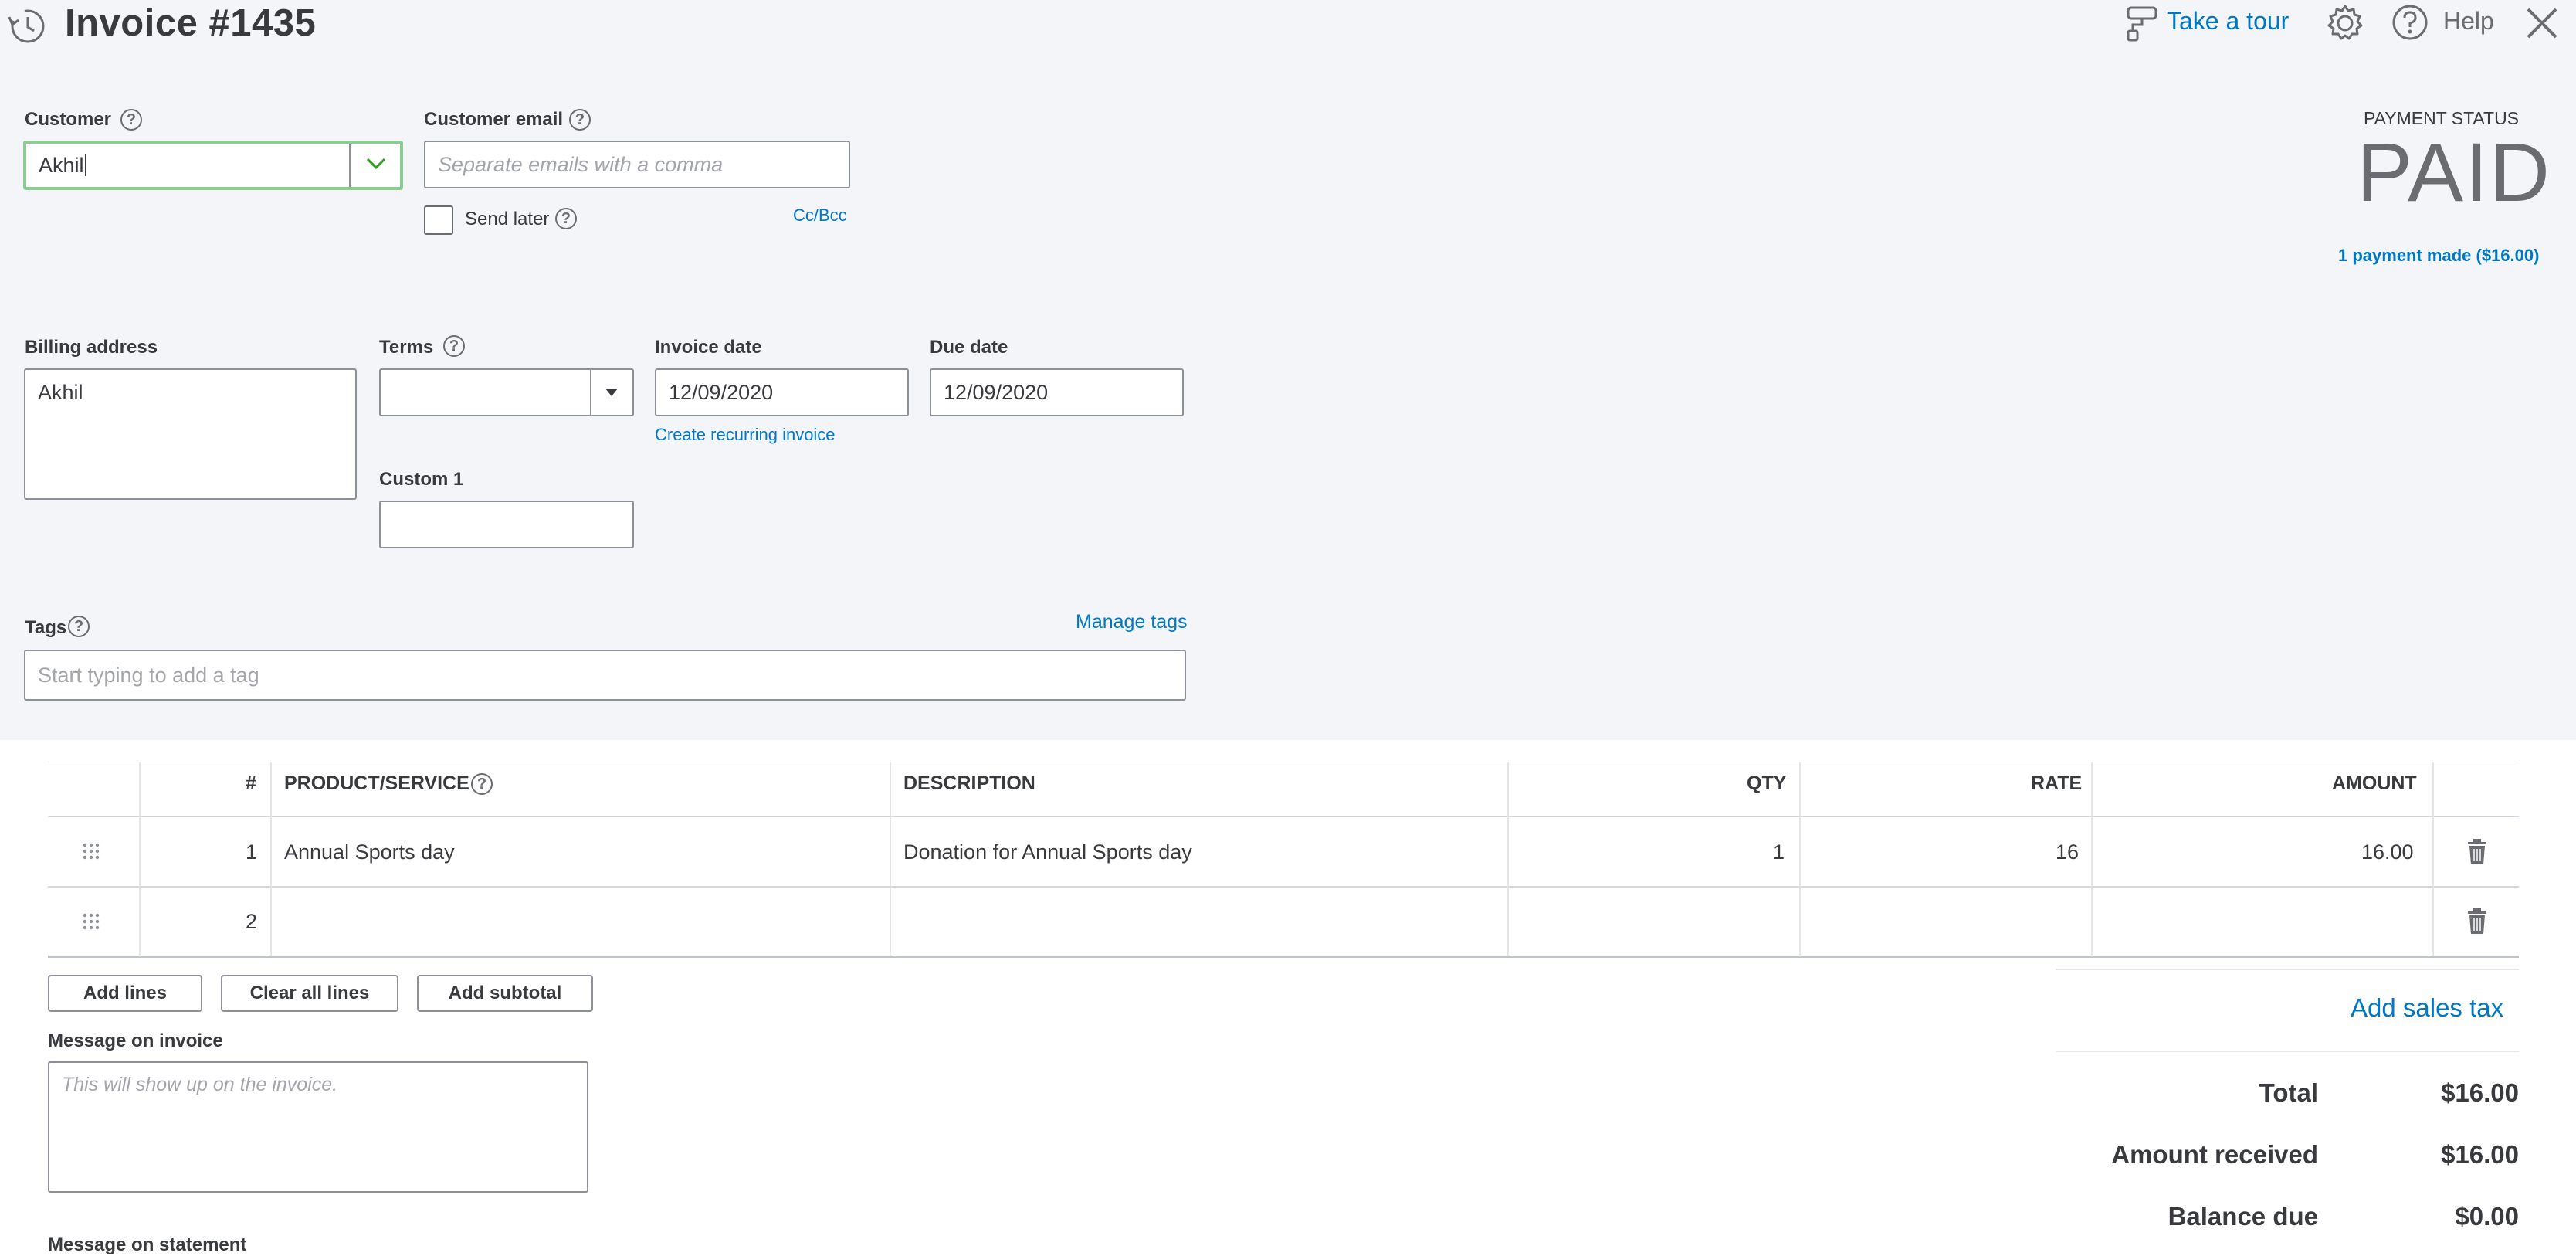  Describe the element at coordinates (708, 347) in the screenshot. I see `invoice-date-label: Invoice date` at that location.